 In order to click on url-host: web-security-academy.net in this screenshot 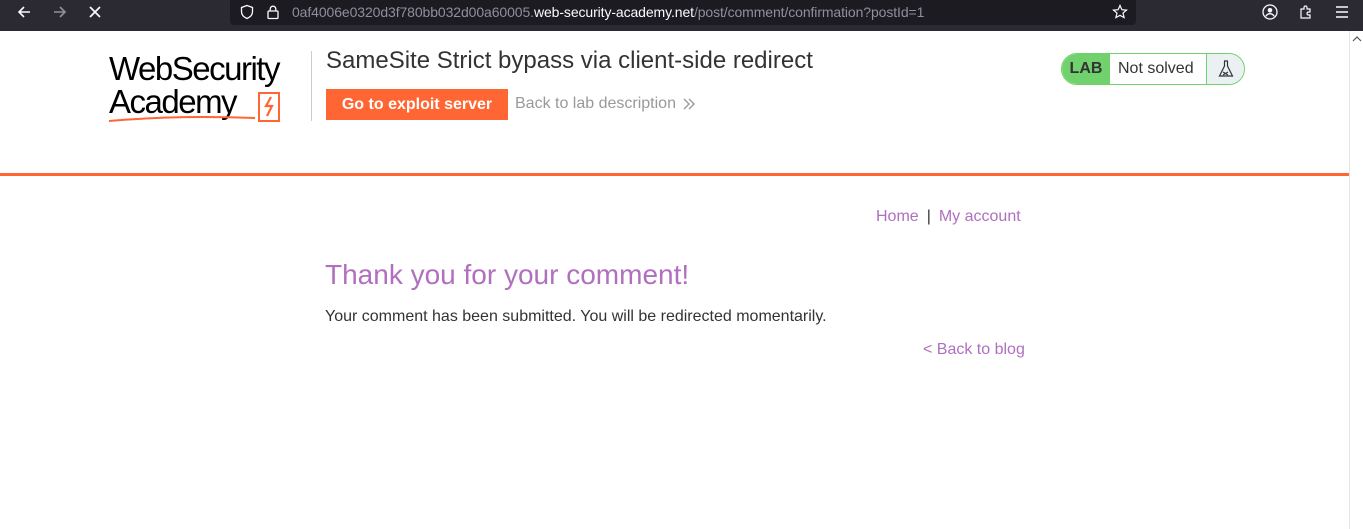, I will do `click(613, 12)`.